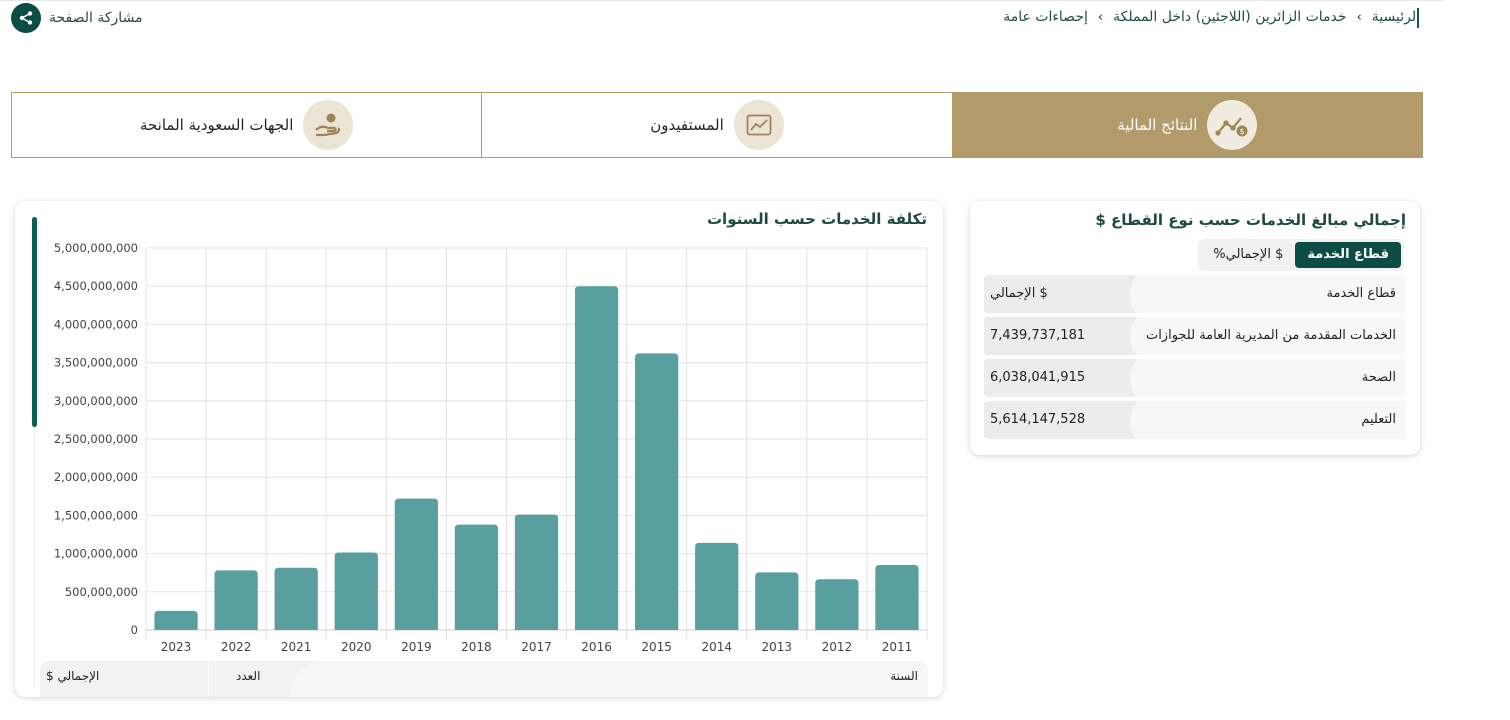 The width and height of the screenshot is (1510, 720). What do you see at coordinates (1248, 255) in the screenshot?
I see `toggle-total-option: %الإجمالي $` at bounding box center [1248, 255].